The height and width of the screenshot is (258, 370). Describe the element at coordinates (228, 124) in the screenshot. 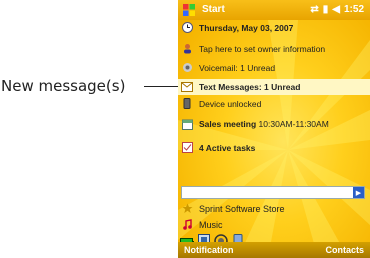

I see `appointment-title: Sales meeting` at that location.